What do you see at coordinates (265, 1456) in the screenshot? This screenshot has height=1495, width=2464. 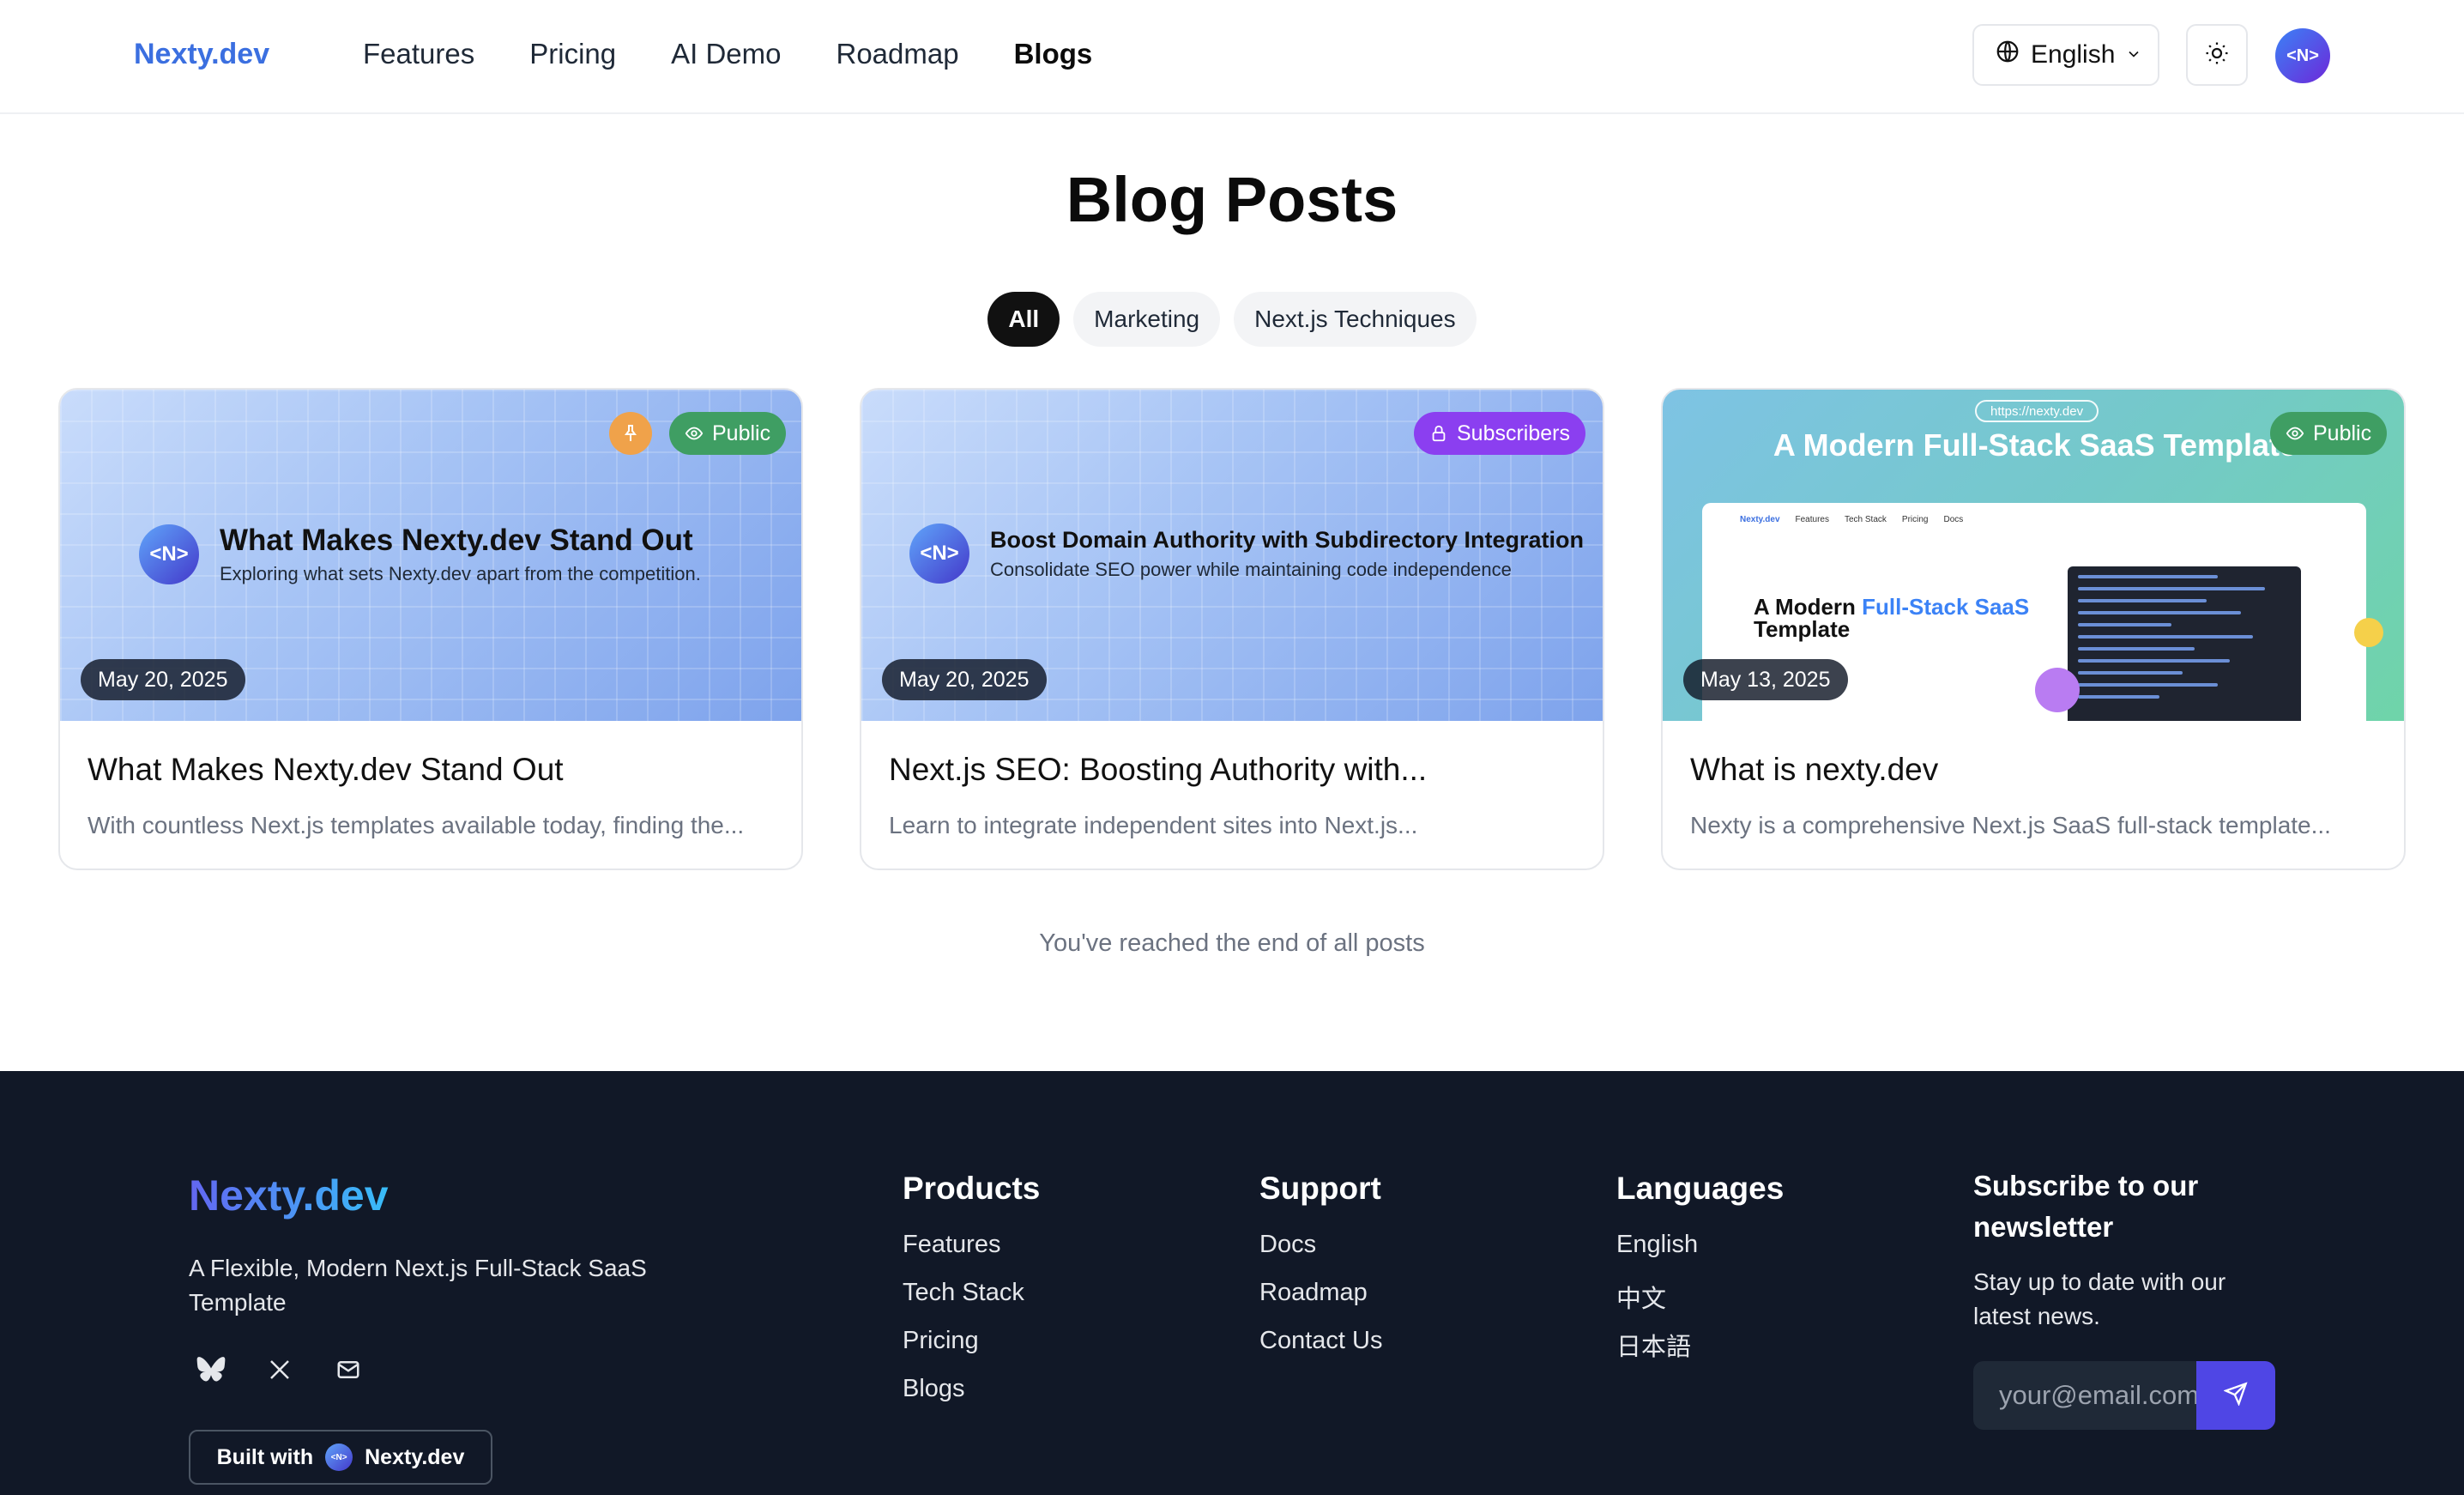 I see `built-with-label: Built with` at bounding box center [265, 1456].